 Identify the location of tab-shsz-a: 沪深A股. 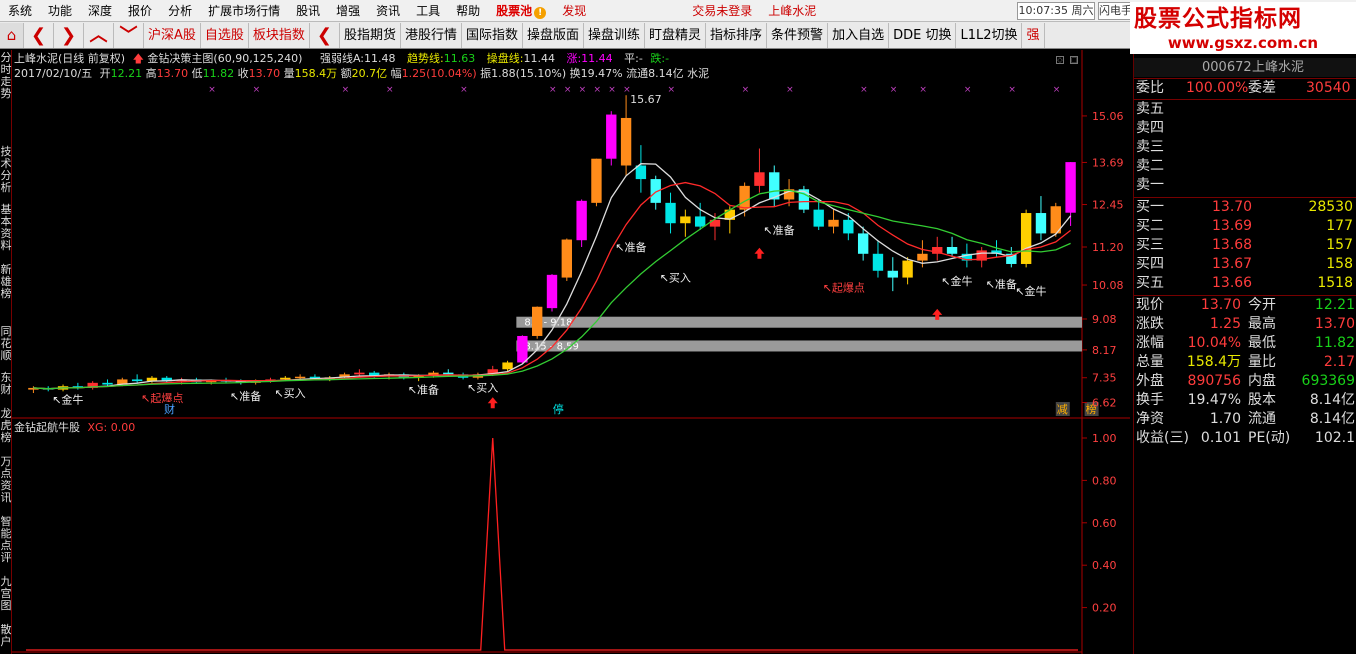
(172, 35).